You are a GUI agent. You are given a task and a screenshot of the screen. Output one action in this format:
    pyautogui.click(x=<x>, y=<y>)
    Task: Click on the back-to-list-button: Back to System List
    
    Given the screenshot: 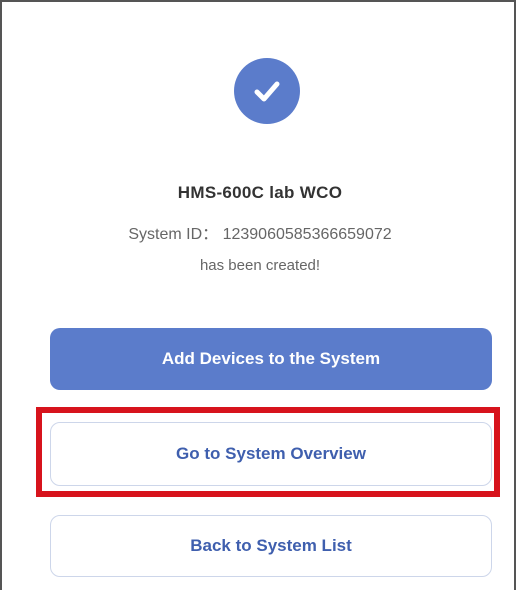 What is the action you would take?
    pyautogui.click(x=271, y=546)
    